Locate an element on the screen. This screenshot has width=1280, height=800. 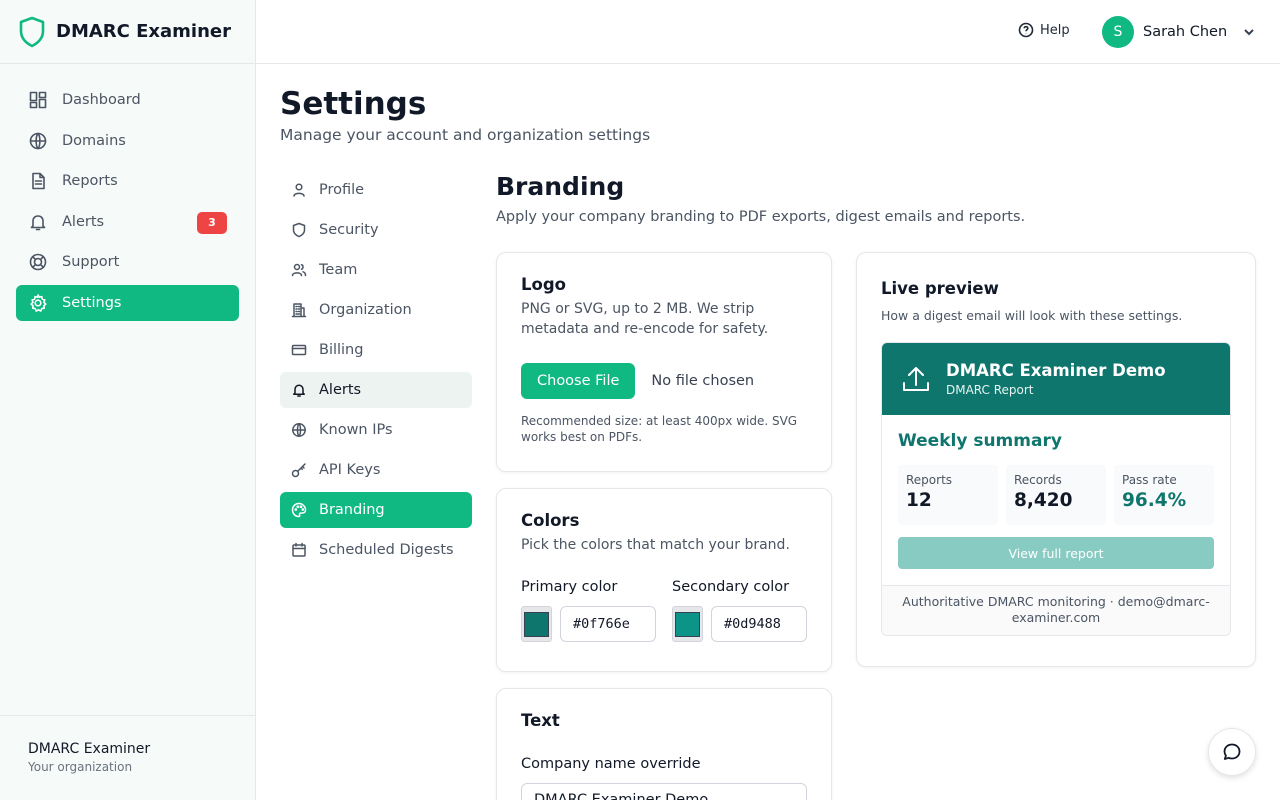
section-title: Branding is located at coordinates (560, 186).